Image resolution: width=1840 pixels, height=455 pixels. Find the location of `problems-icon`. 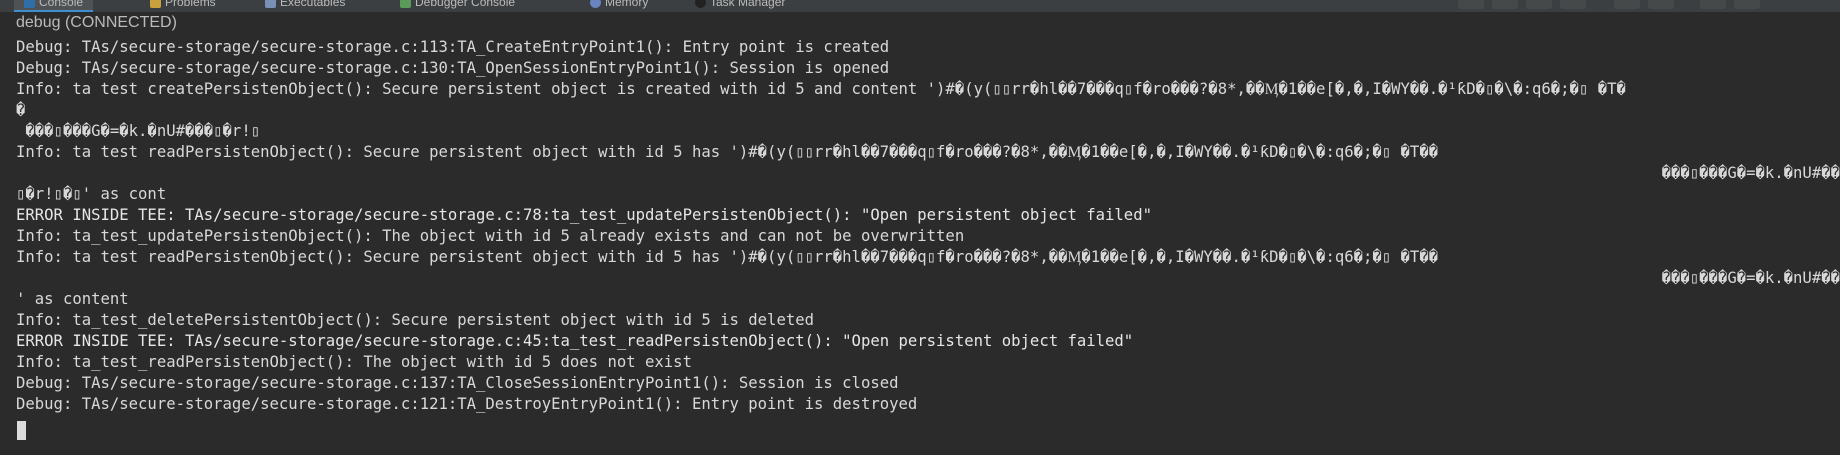

problems-icon is located at coordinates (155, 4).